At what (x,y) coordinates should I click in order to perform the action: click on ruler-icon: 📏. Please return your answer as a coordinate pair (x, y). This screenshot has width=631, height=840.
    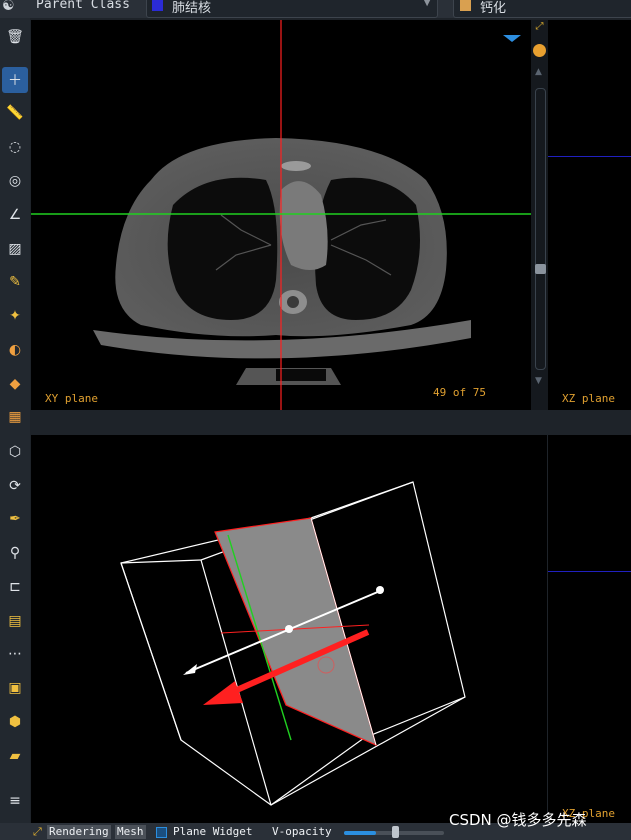
    Looking at the image, I should click on (15, 113).